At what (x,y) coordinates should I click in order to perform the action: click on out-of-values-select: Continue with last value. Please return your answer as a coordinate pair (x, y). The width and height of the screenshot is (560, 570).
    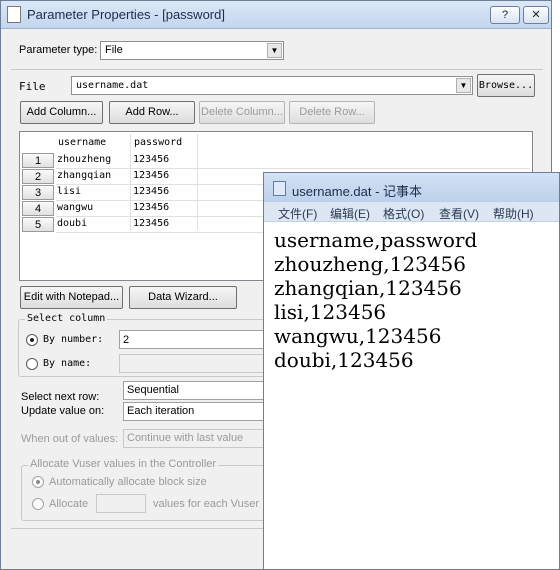
    Looking at the image, I should click on (194, 438).